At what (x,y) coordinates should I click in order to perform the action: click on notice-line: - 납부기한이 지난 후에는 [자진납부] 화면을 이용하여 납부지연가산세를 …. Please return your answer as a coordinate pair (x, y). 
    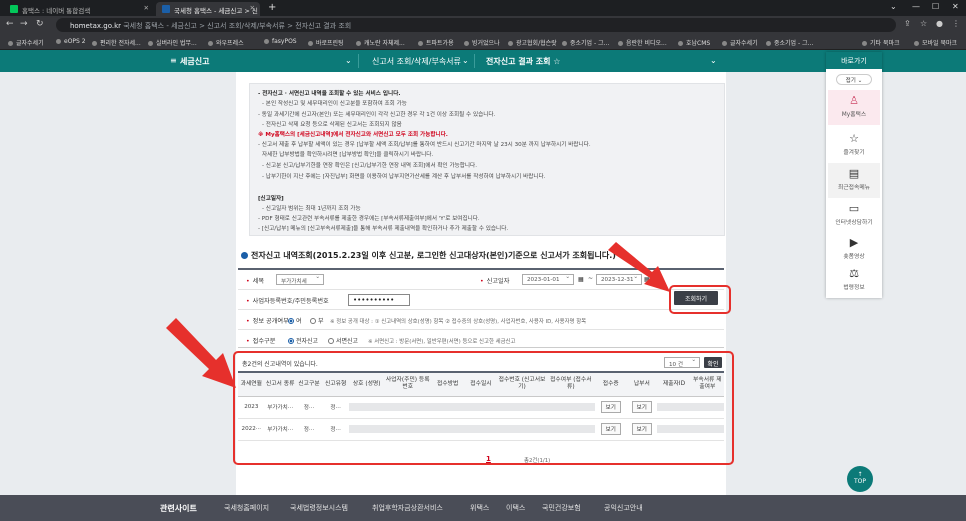
    Looking at the image, I should click on (404, 177).